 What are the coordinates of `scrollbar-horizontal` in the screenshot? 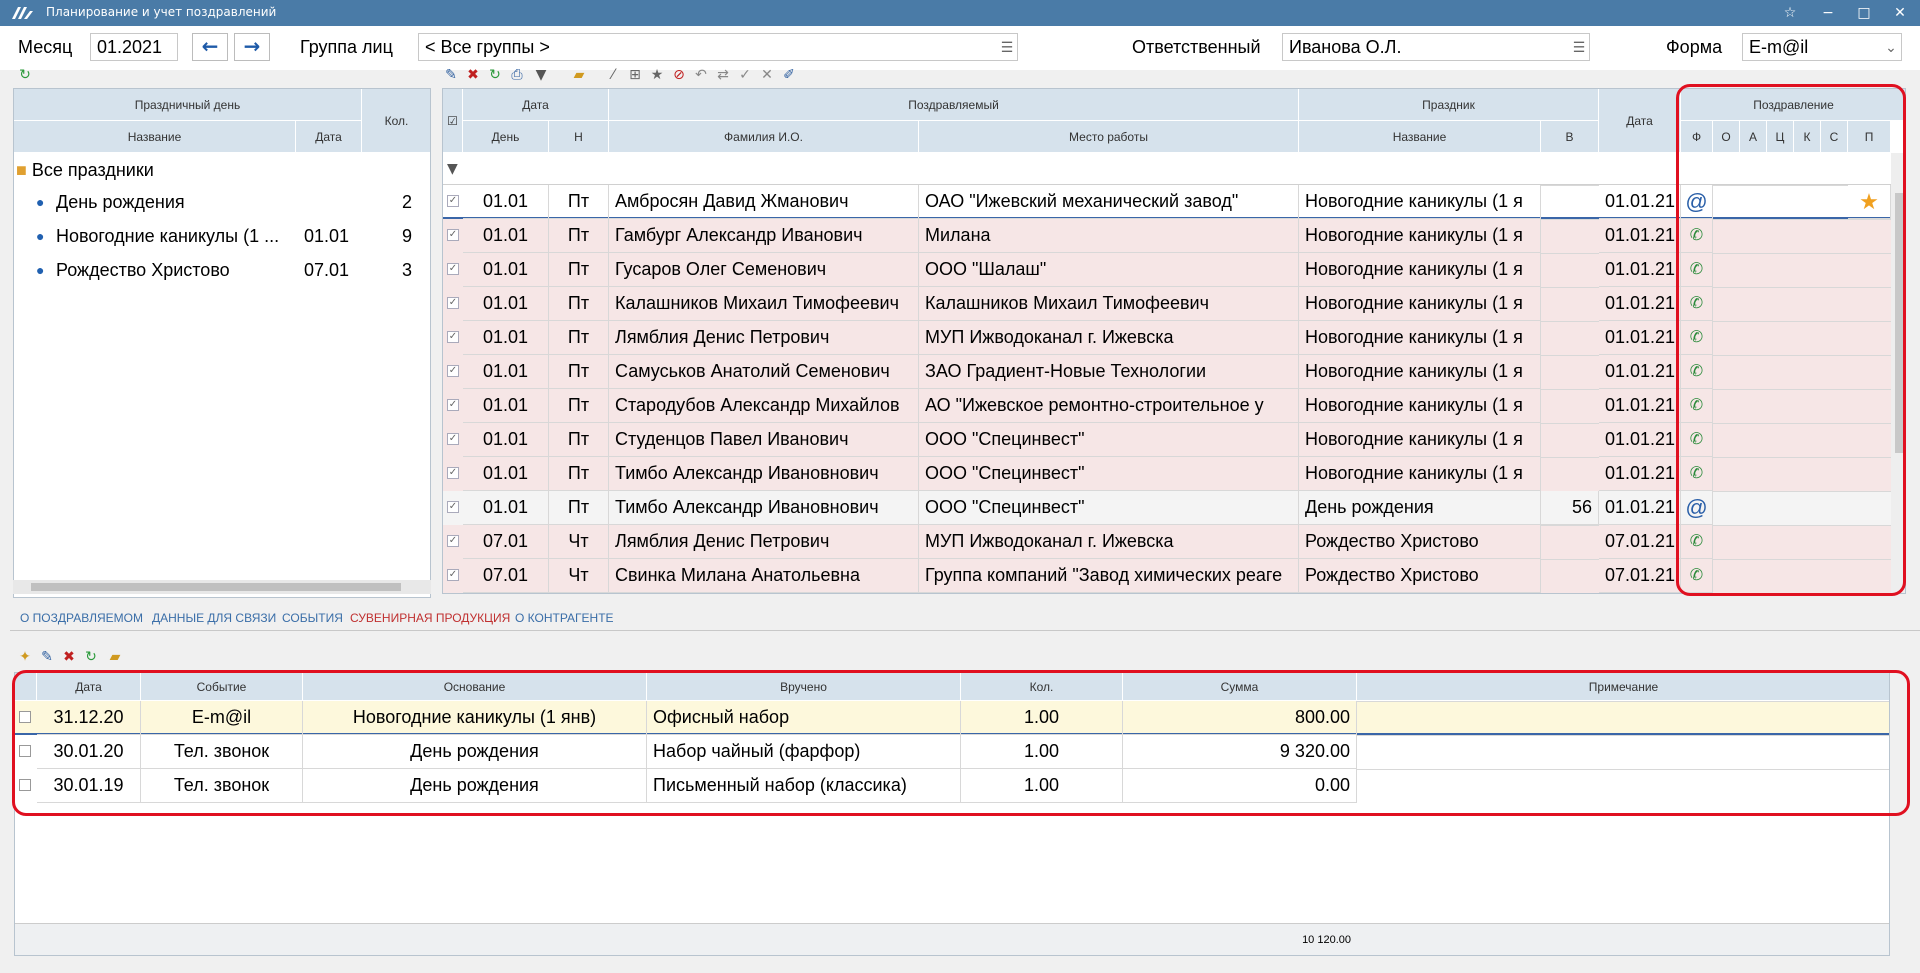 It's located at (222, 587).